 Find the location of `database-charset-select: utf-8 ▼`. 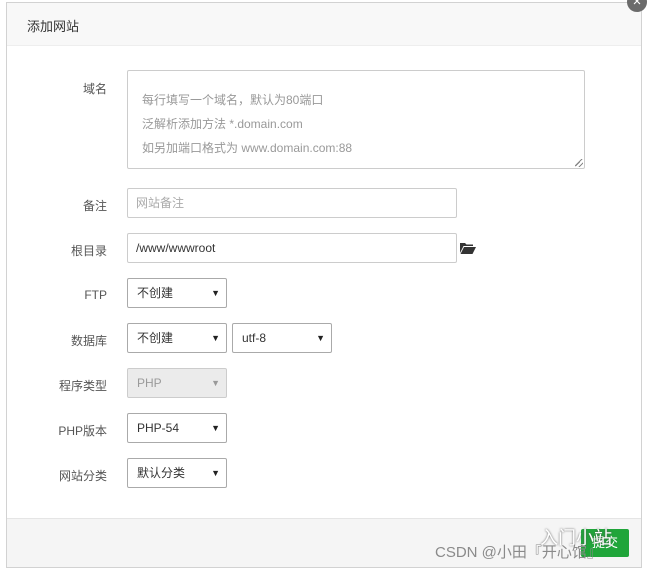

database-charset-select: utf-8 ▼ is located at coordinates (282, 338).